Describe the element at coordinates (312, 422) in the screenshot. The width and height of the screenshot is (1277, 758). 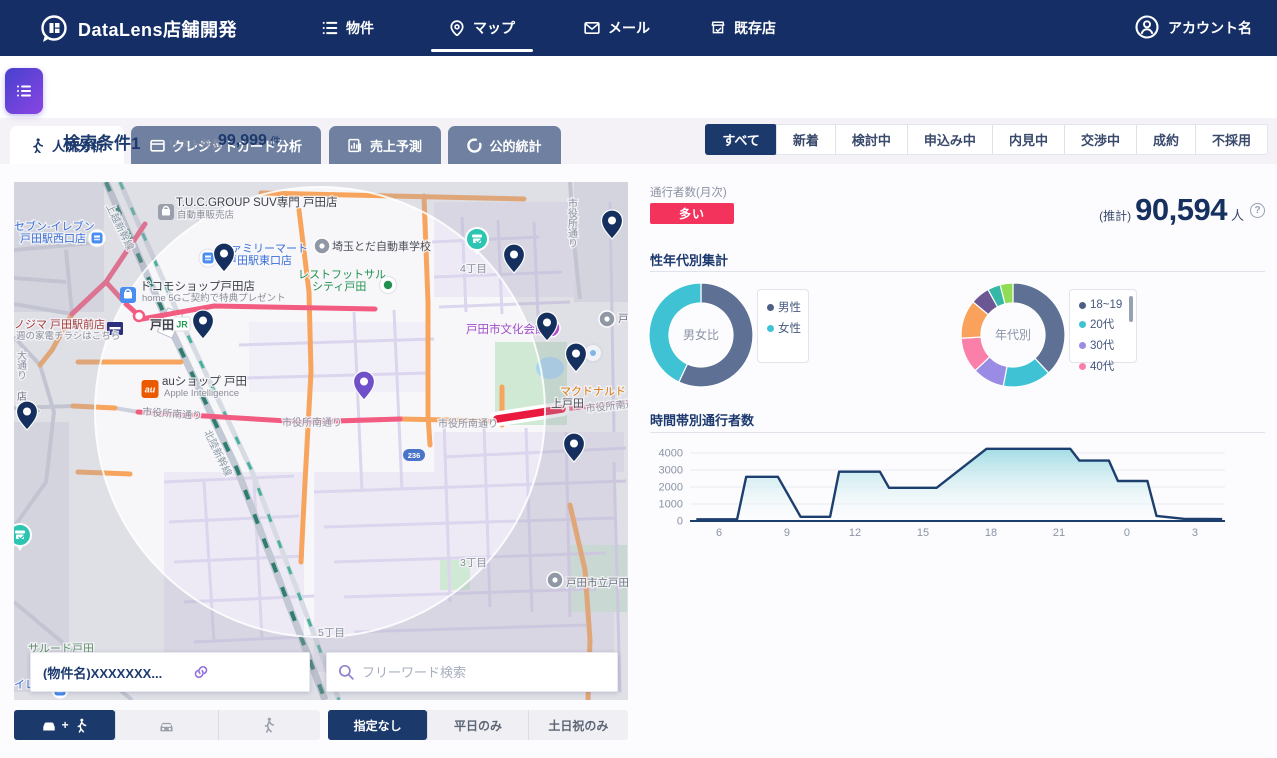
I see `map-label: 市役所南通り` at that location.